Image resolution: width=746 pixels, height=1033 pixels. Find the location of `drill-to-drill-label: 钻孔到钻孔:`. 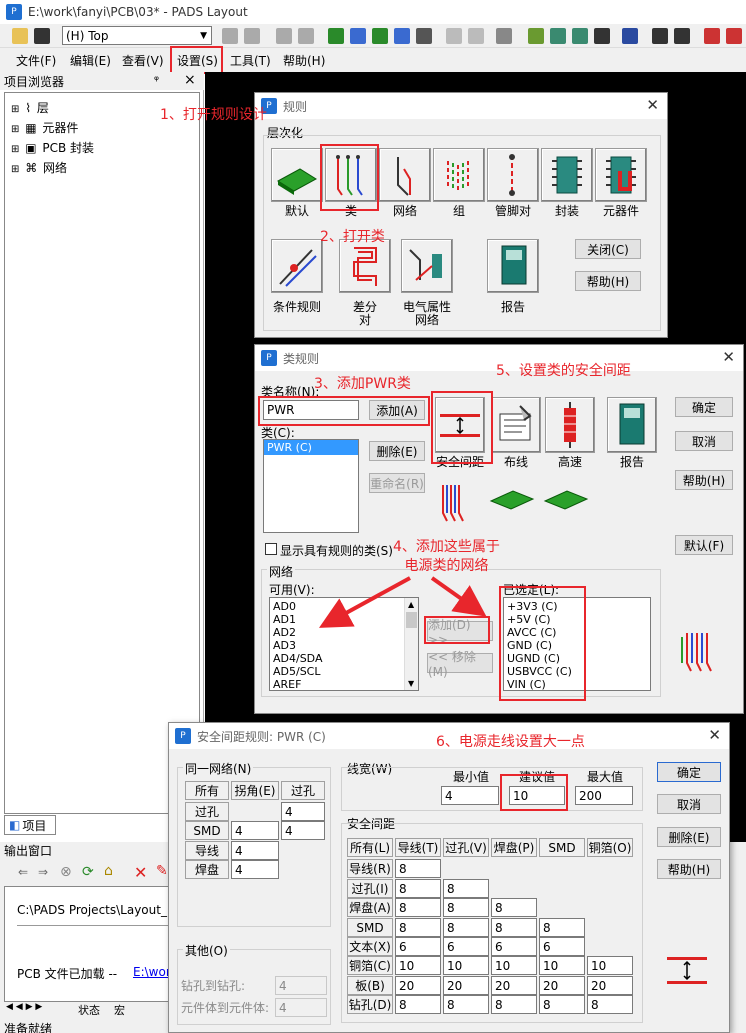

drill-to-drill-label: 钻孔到钻孔: is located at coordinates (213, 986).